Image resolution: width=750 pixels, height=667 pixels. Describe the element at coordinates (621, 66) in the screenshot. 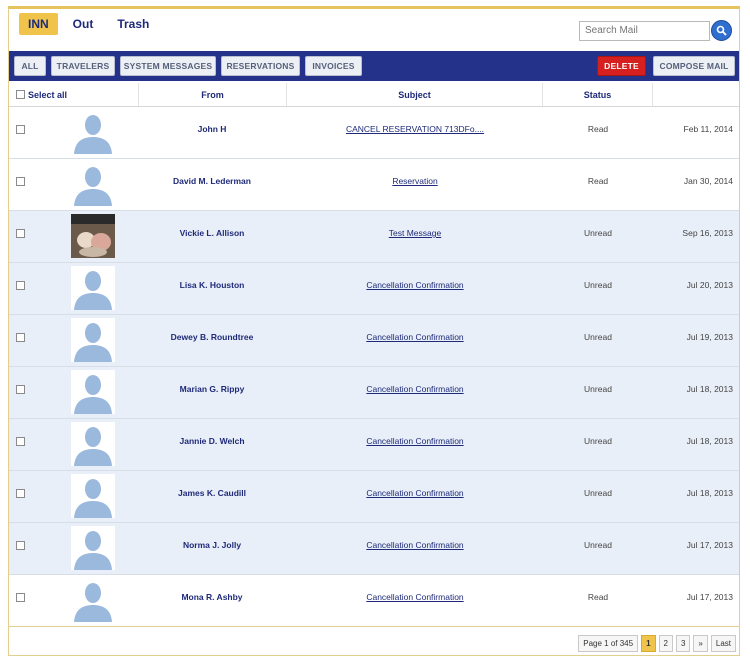

I see `delete-button: DELETE` at that location.